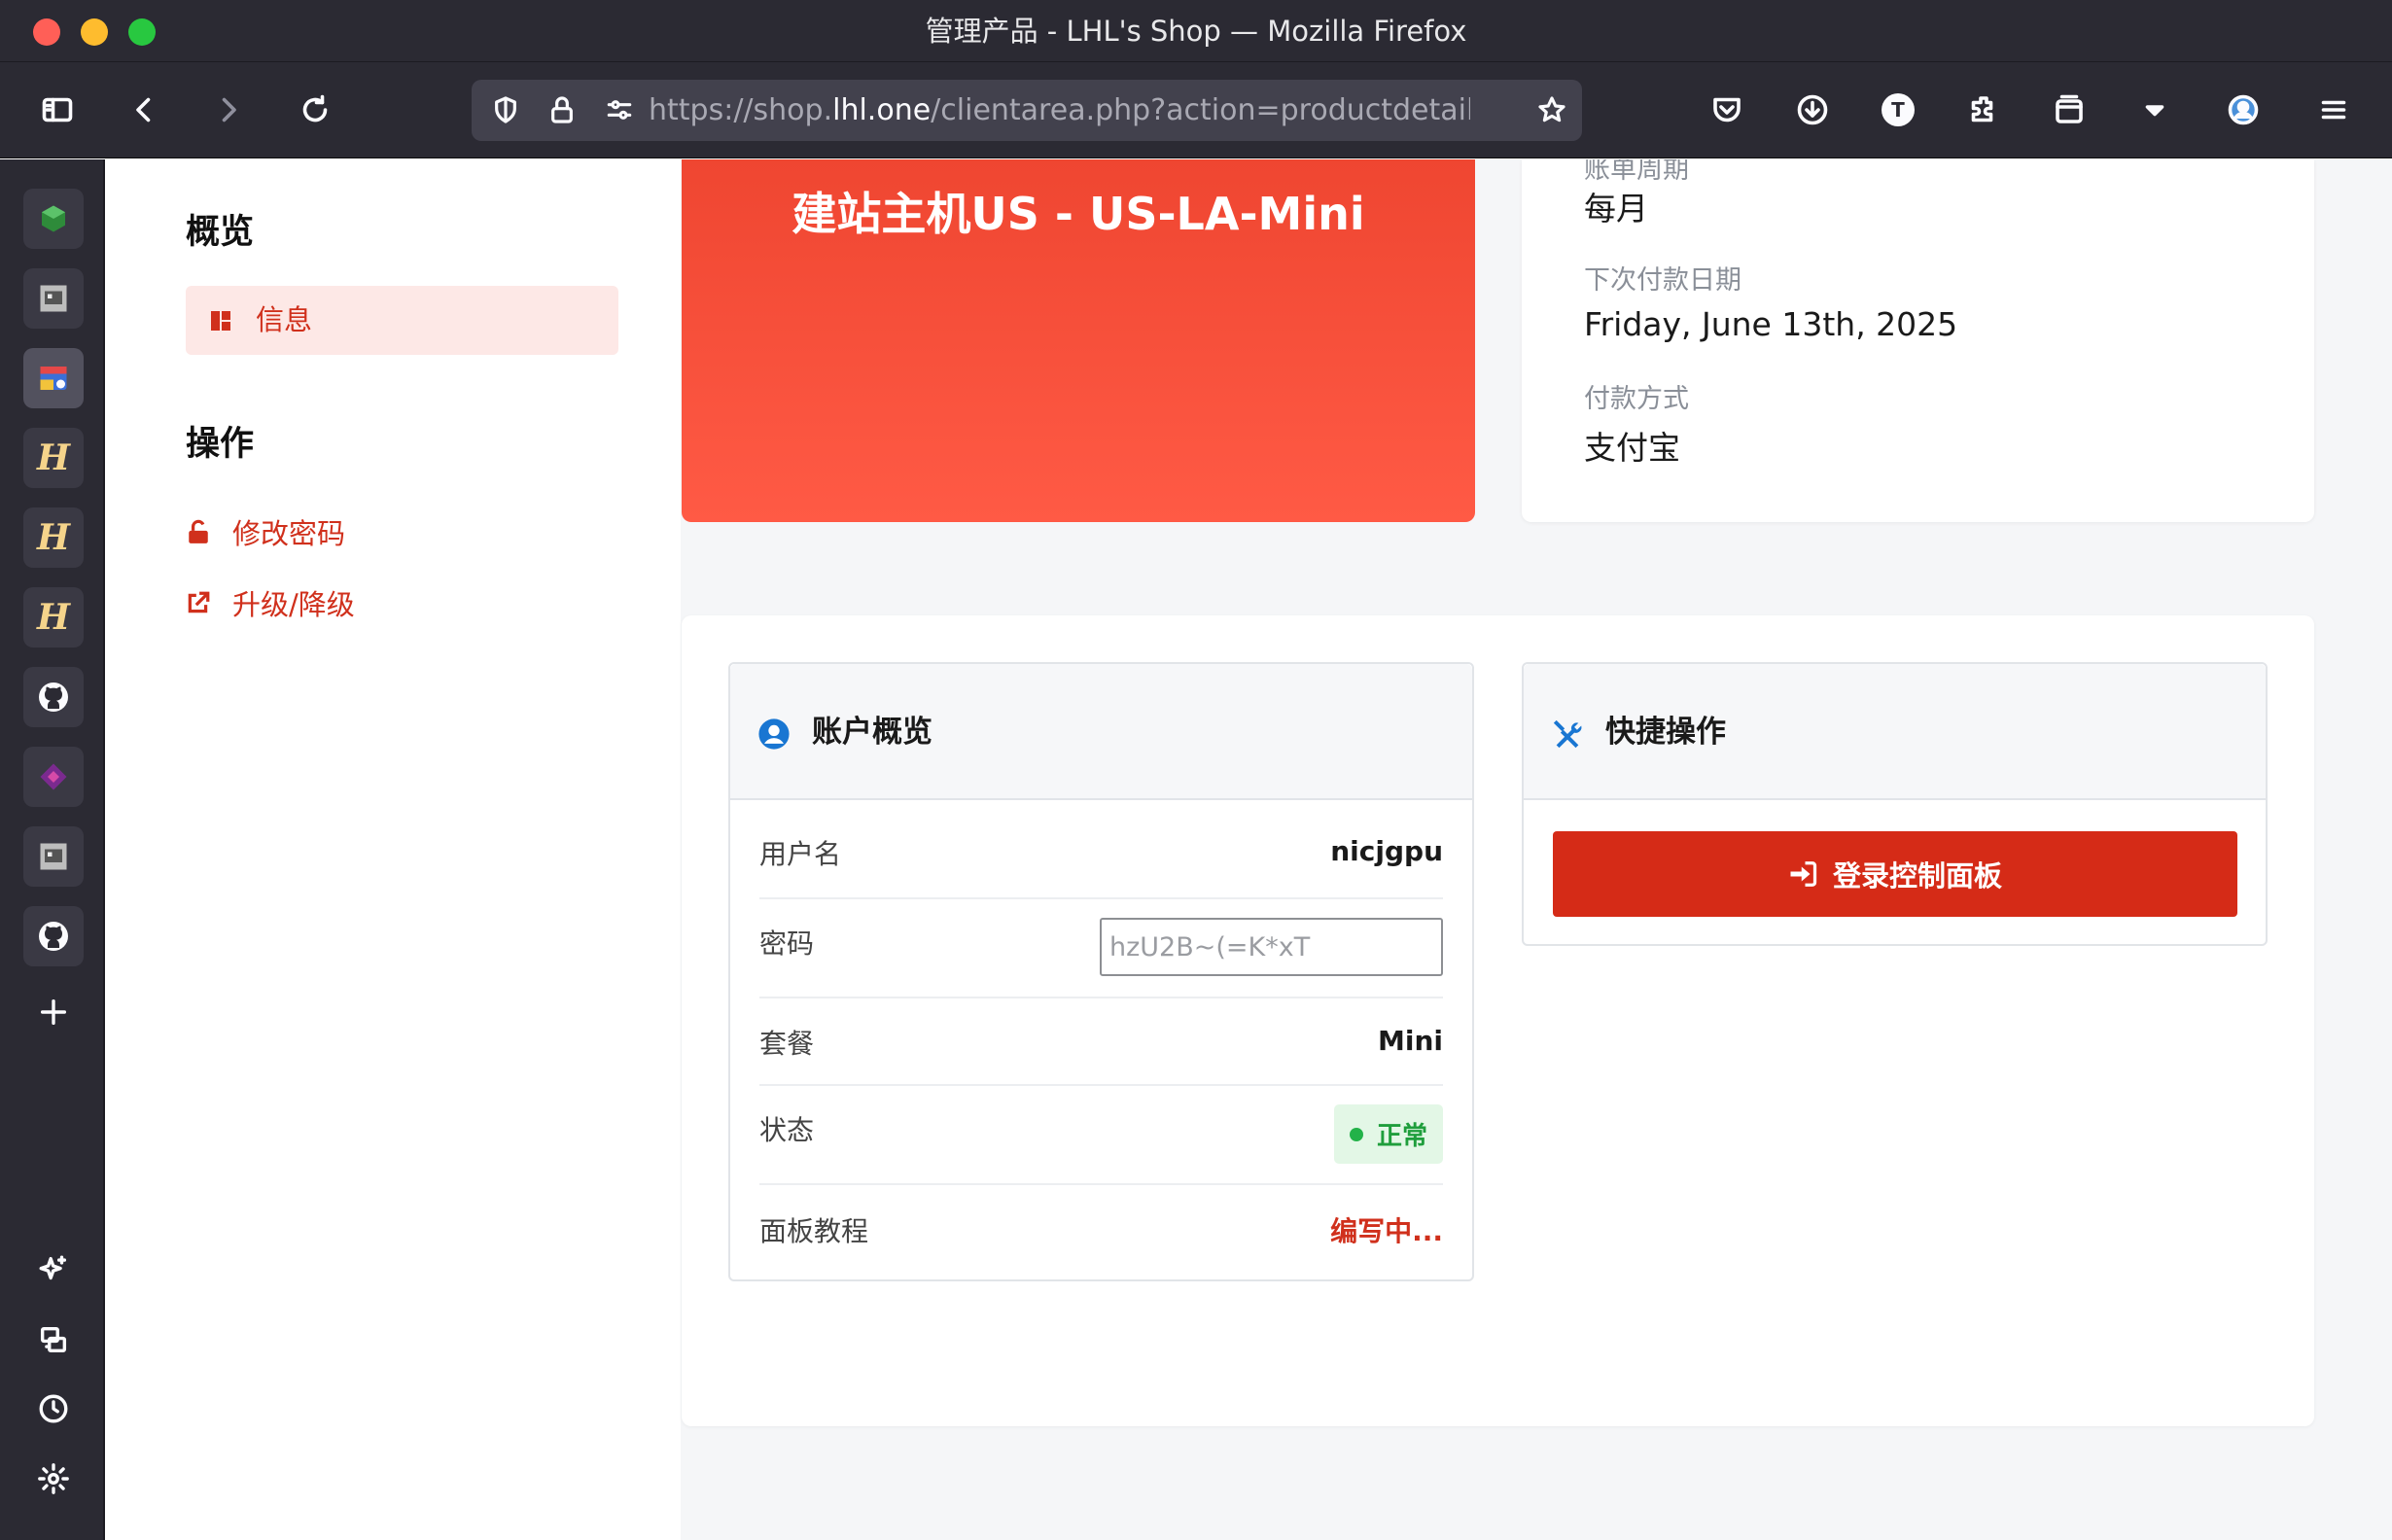  I want to click on lock-icon, so click(562, 109).